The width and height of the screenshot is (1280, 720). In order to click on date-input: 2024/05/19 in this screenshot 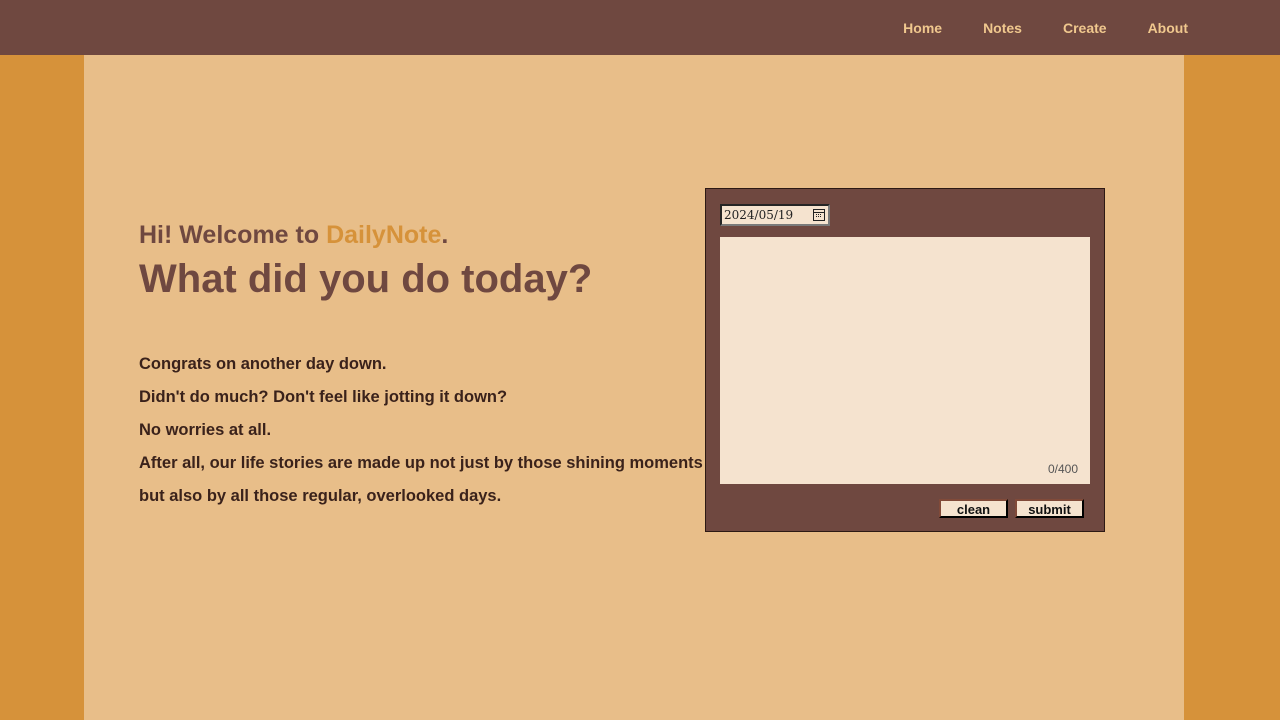, I will do `click(775, 215)`.